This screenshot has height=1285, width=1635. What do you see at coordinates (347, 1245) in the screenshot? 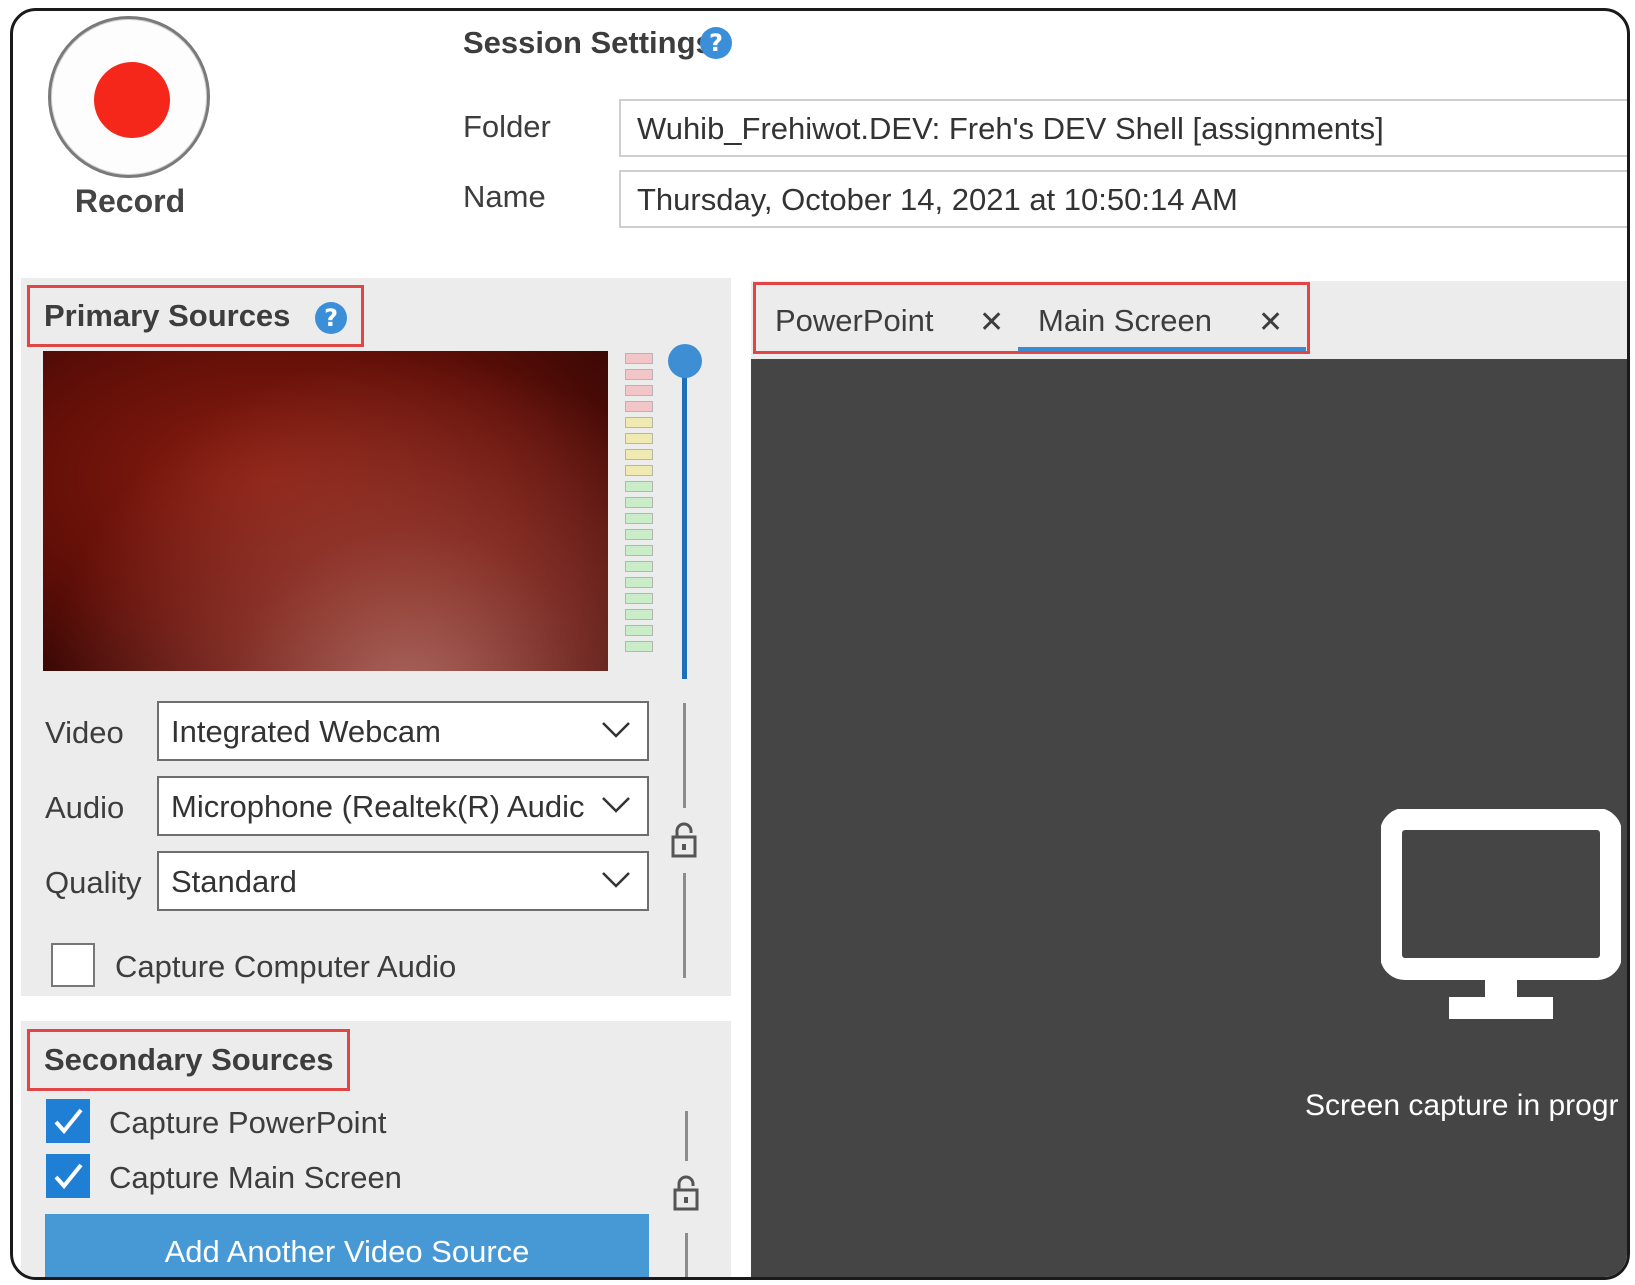
I see `add-video-source-button: Add Another Video Source` at bounding box center [347, 1245].